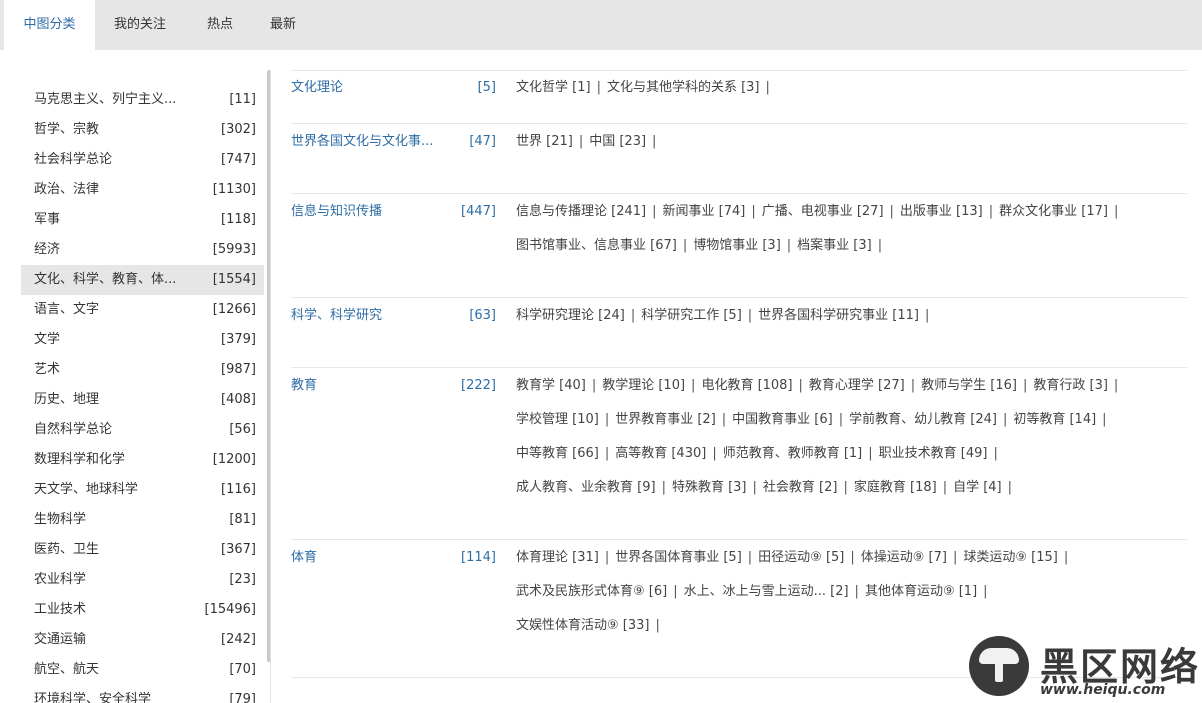 The image size is (1202, 703). Describe the element at coordinates (591, 591) in the screenshot. I see `subcategory-link: 武术及民族形式体育⑨ [6]` at that location.